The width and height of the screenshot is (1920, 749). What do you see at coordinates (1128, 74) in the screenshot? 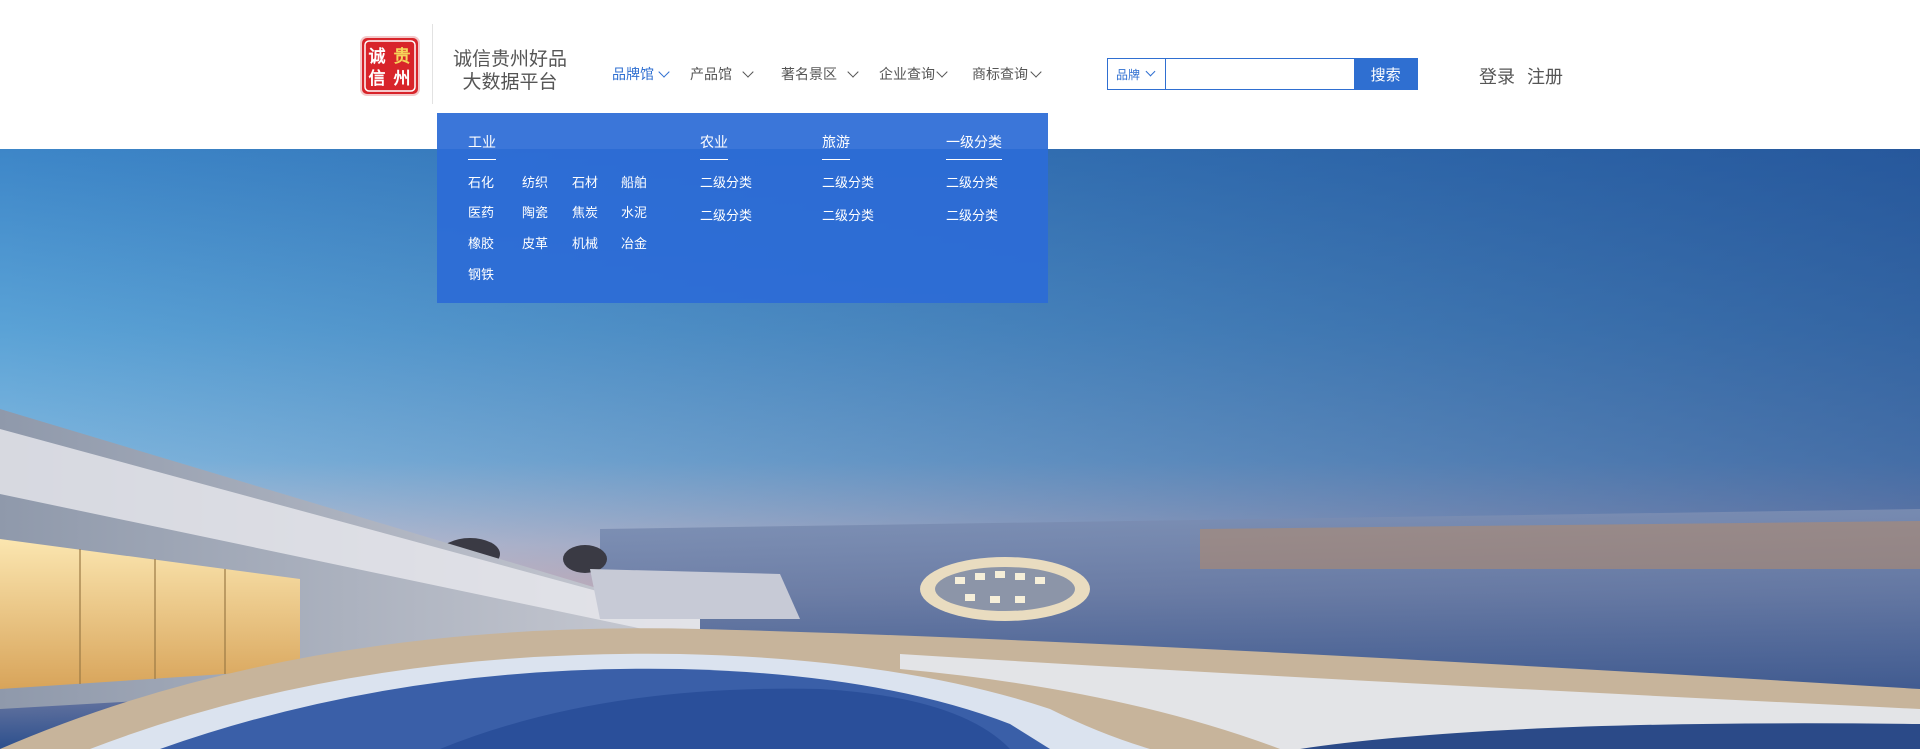
I see `search-type-label: 品牌` at bounding box center [1128, 74].